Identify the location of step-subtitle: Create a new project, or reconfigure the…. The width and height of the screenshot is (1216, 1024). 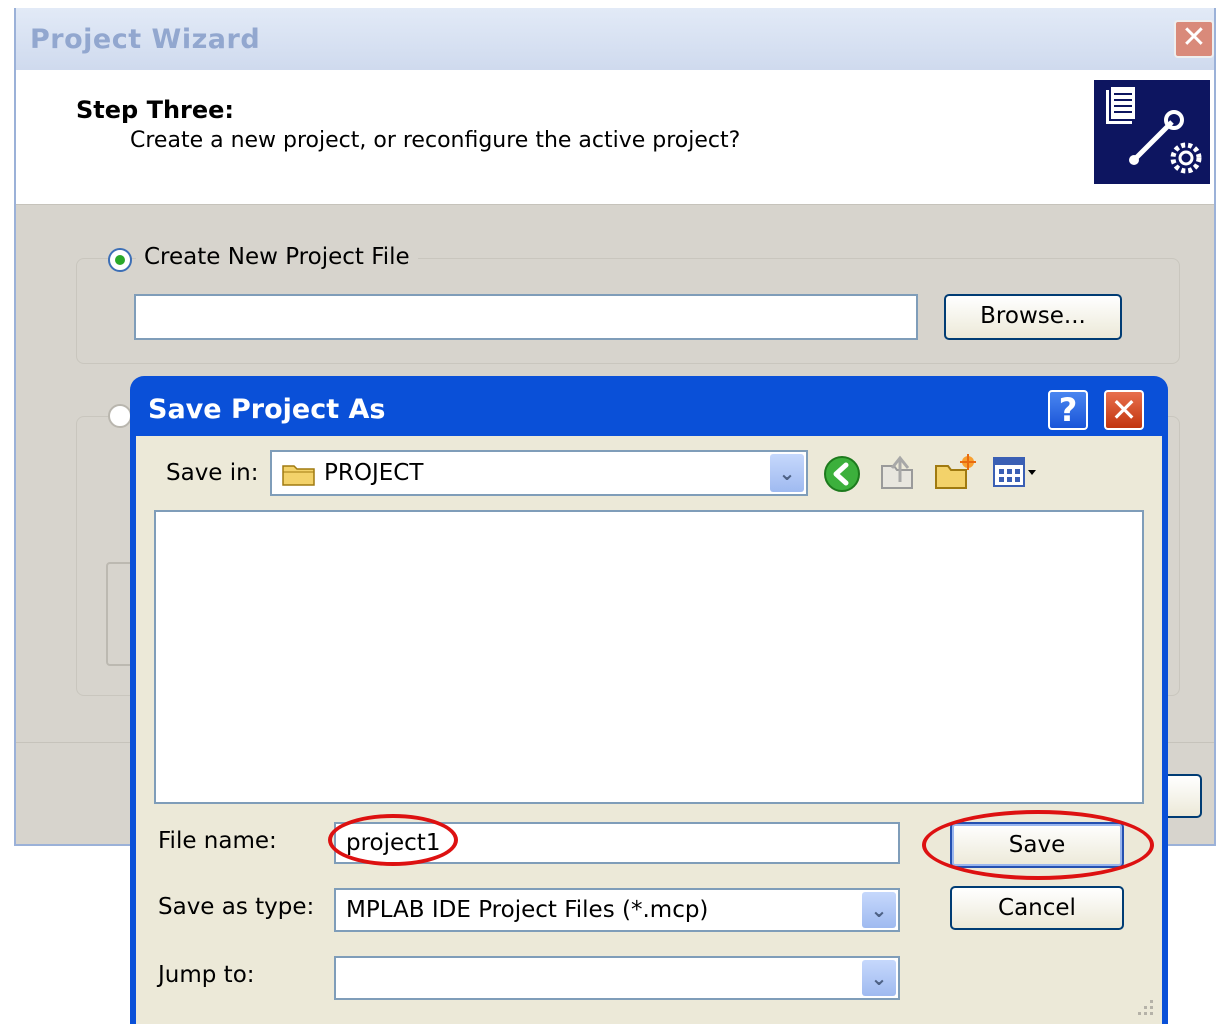
(435, 140).